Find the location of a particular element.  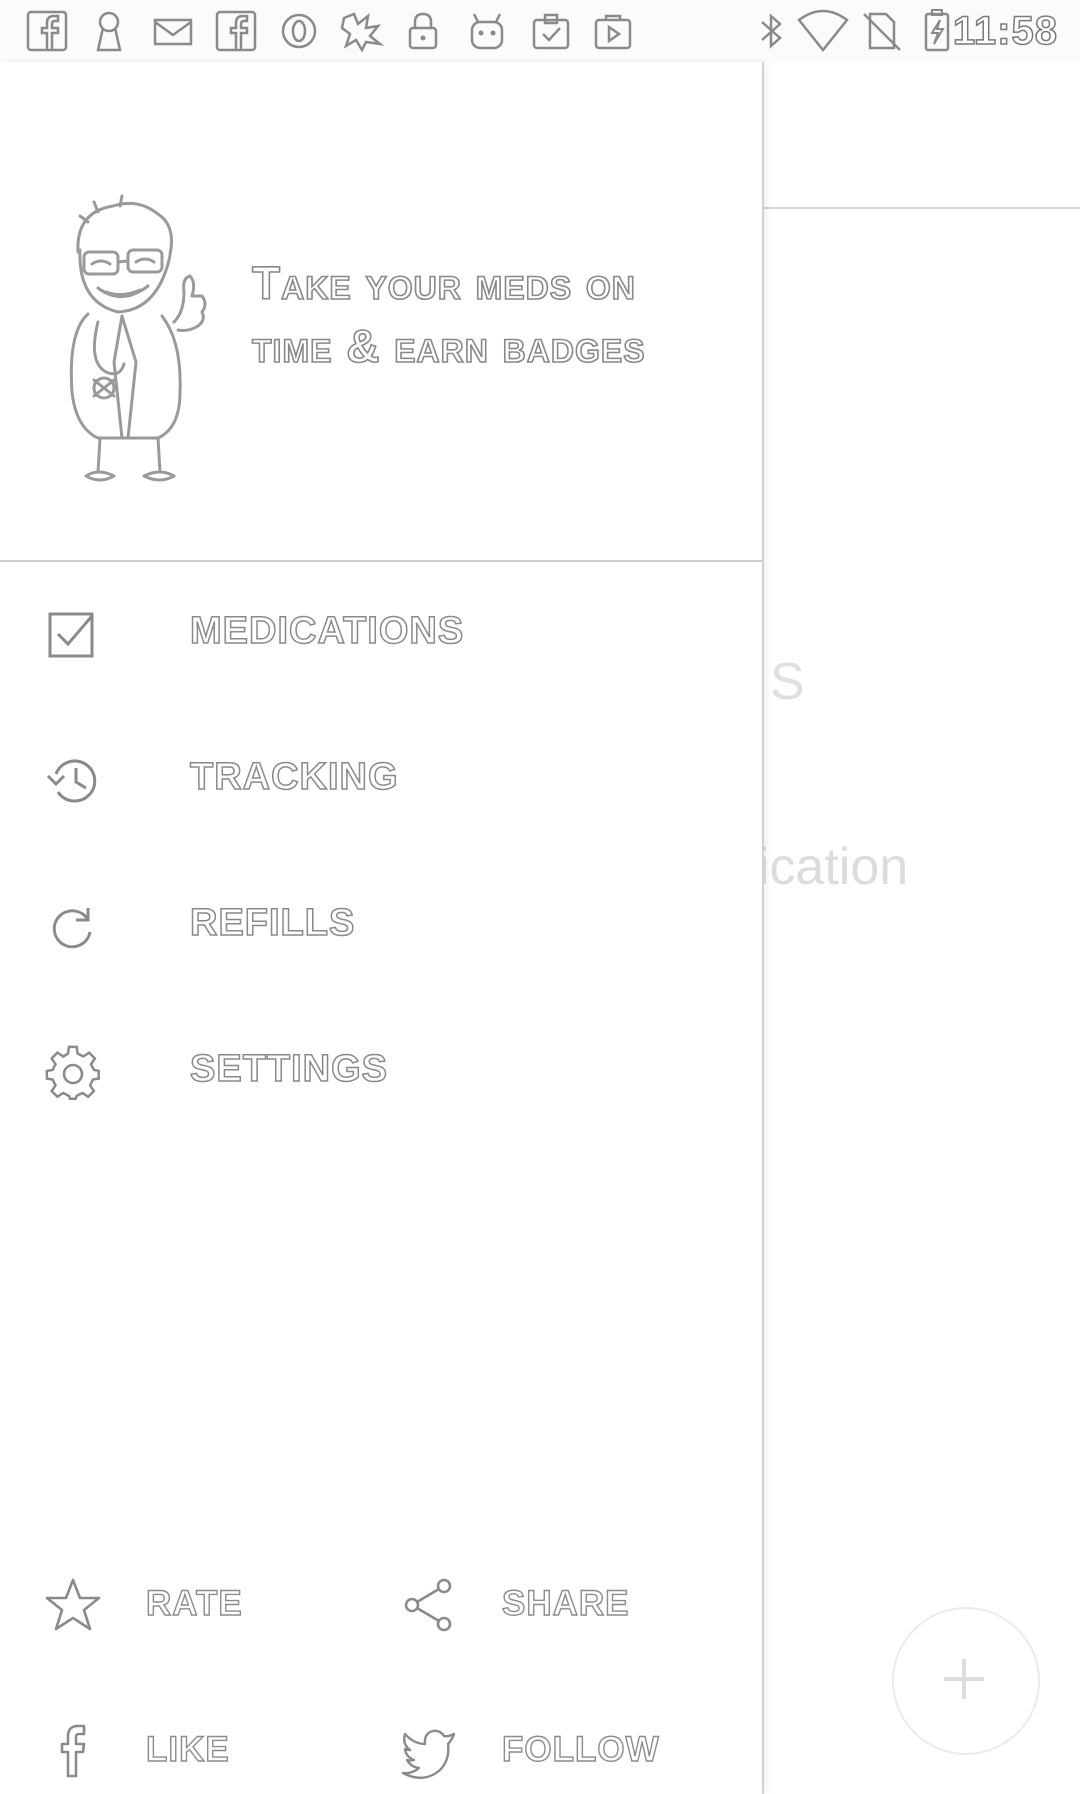

menu-item-refills: REFILLS is located at coordinates (381, 927).